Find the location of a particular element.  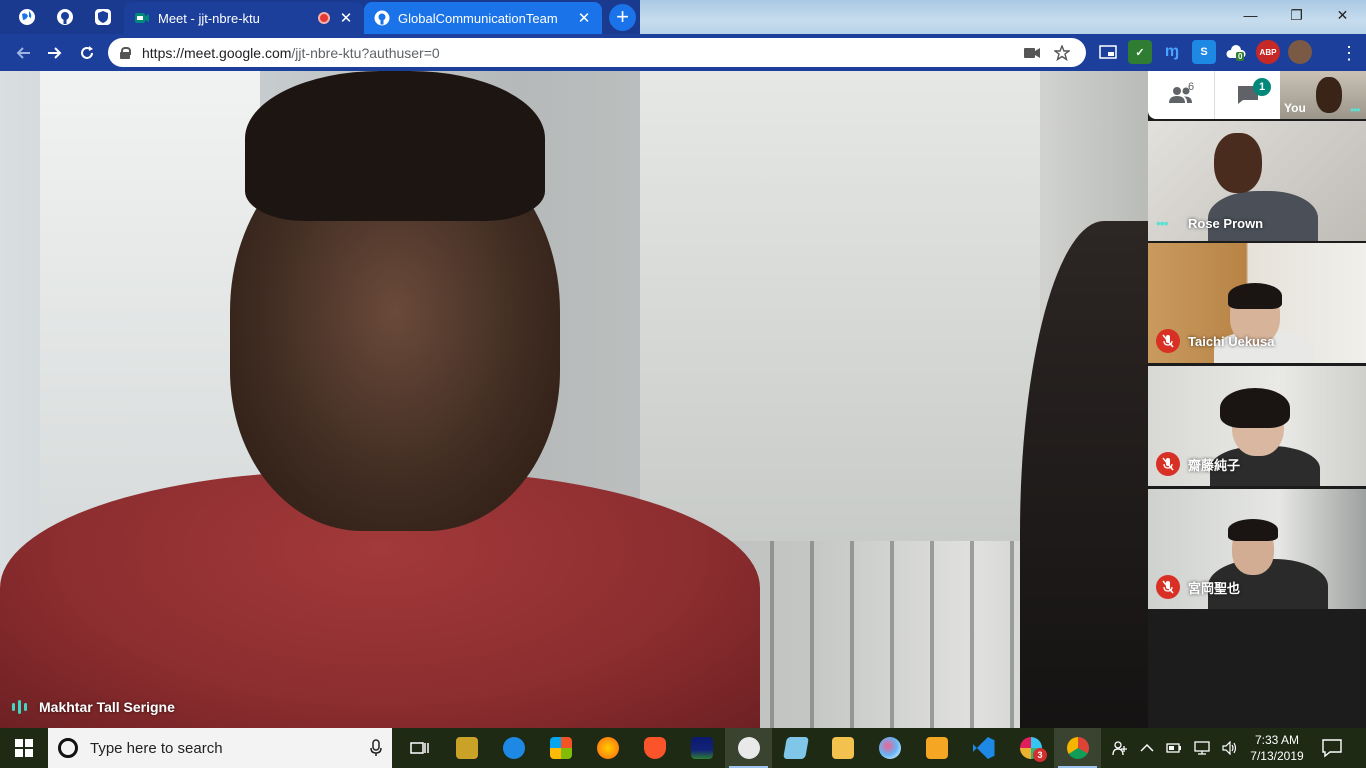

system-tray is located at coordinates (1175, 748).